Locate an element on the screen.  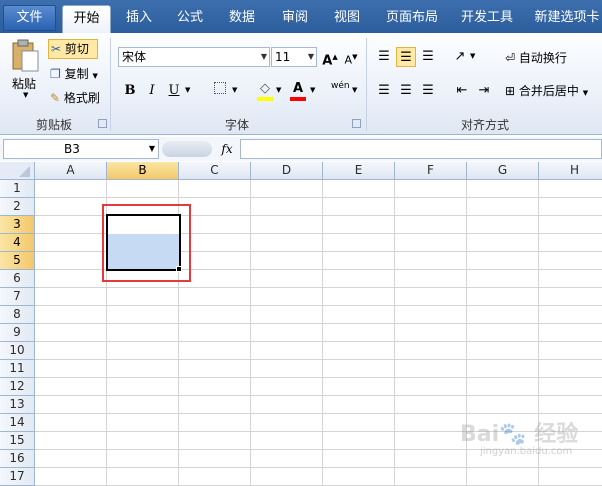
align-middle-button: ☰ is located at coordinates (406, 57).